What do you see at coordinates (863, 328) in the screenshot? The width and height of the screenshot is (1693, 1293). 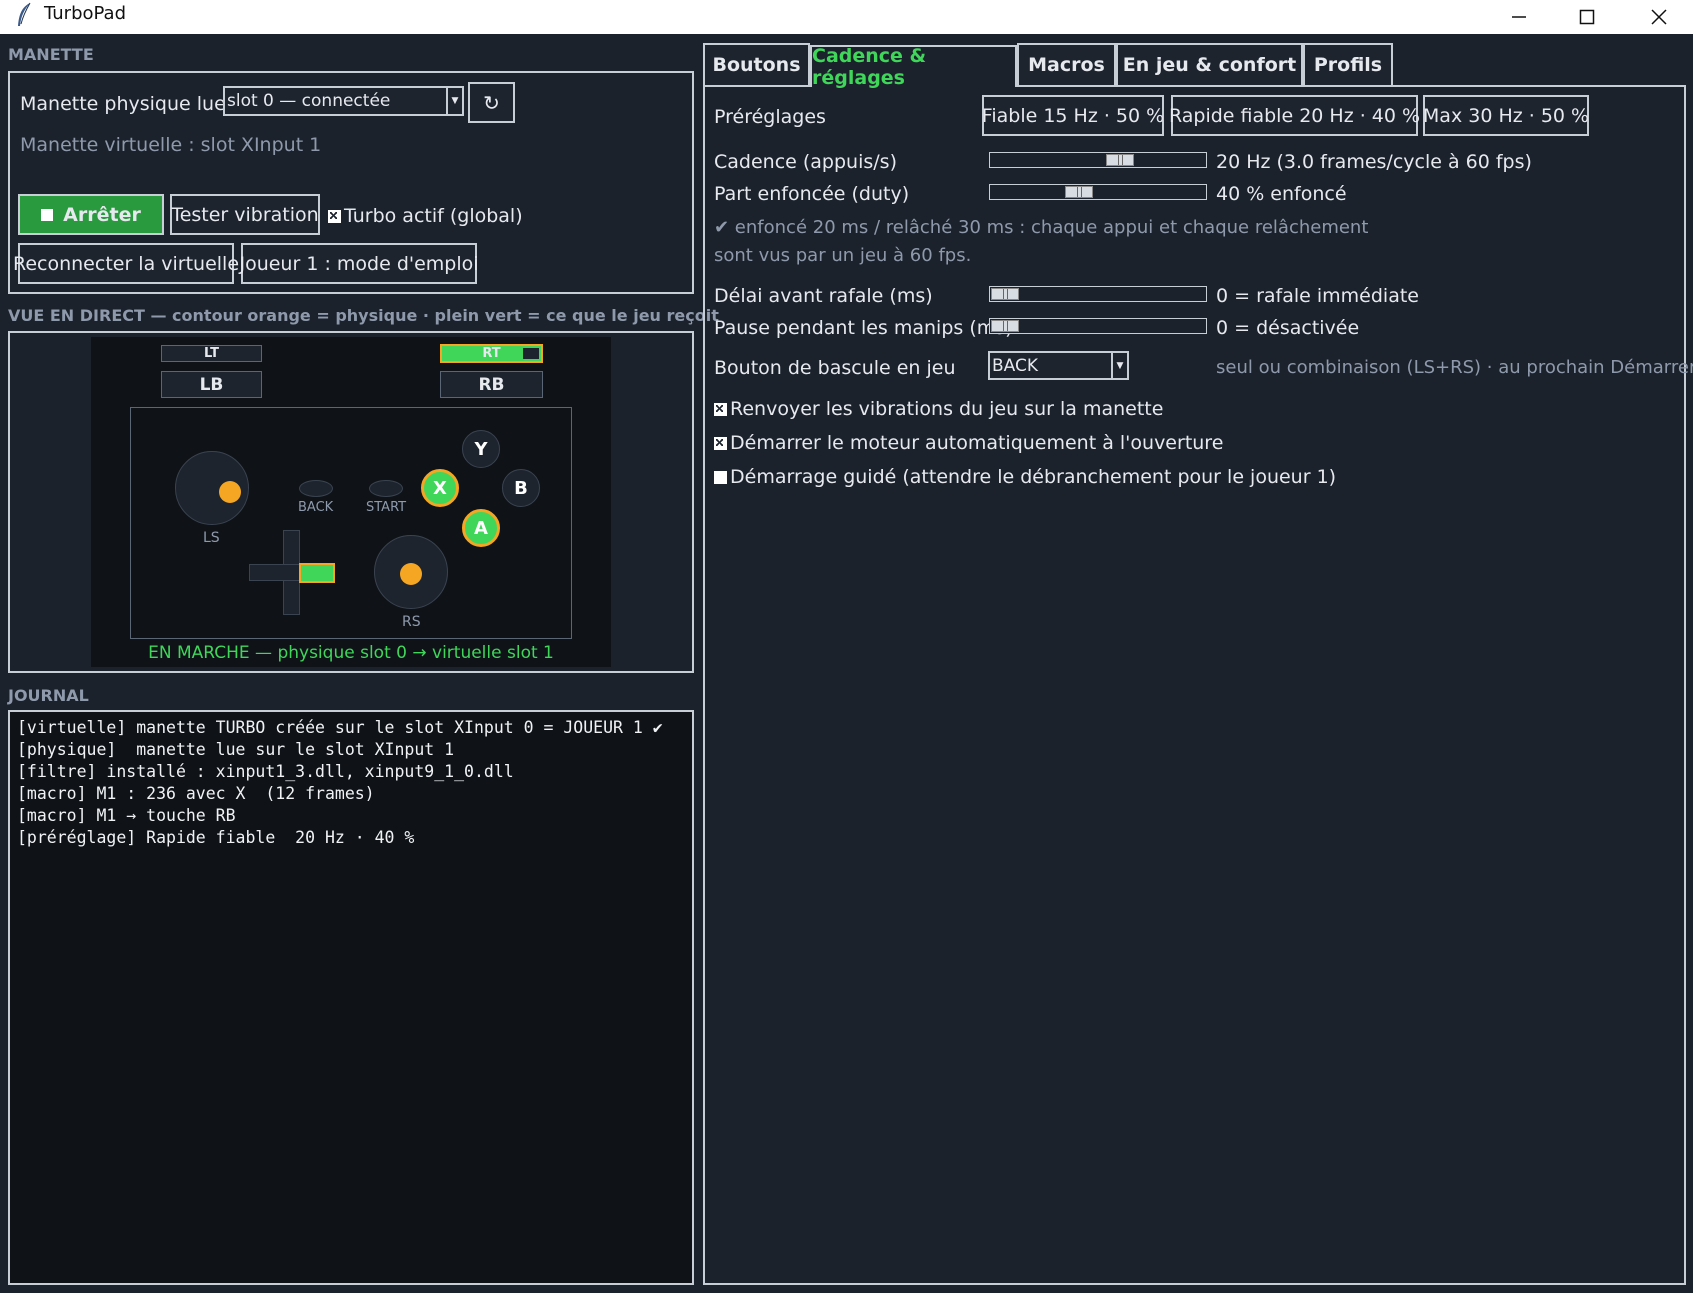 I see `pause-label: Pause pendant les manips (ms)` at bounding box center [863, 328].